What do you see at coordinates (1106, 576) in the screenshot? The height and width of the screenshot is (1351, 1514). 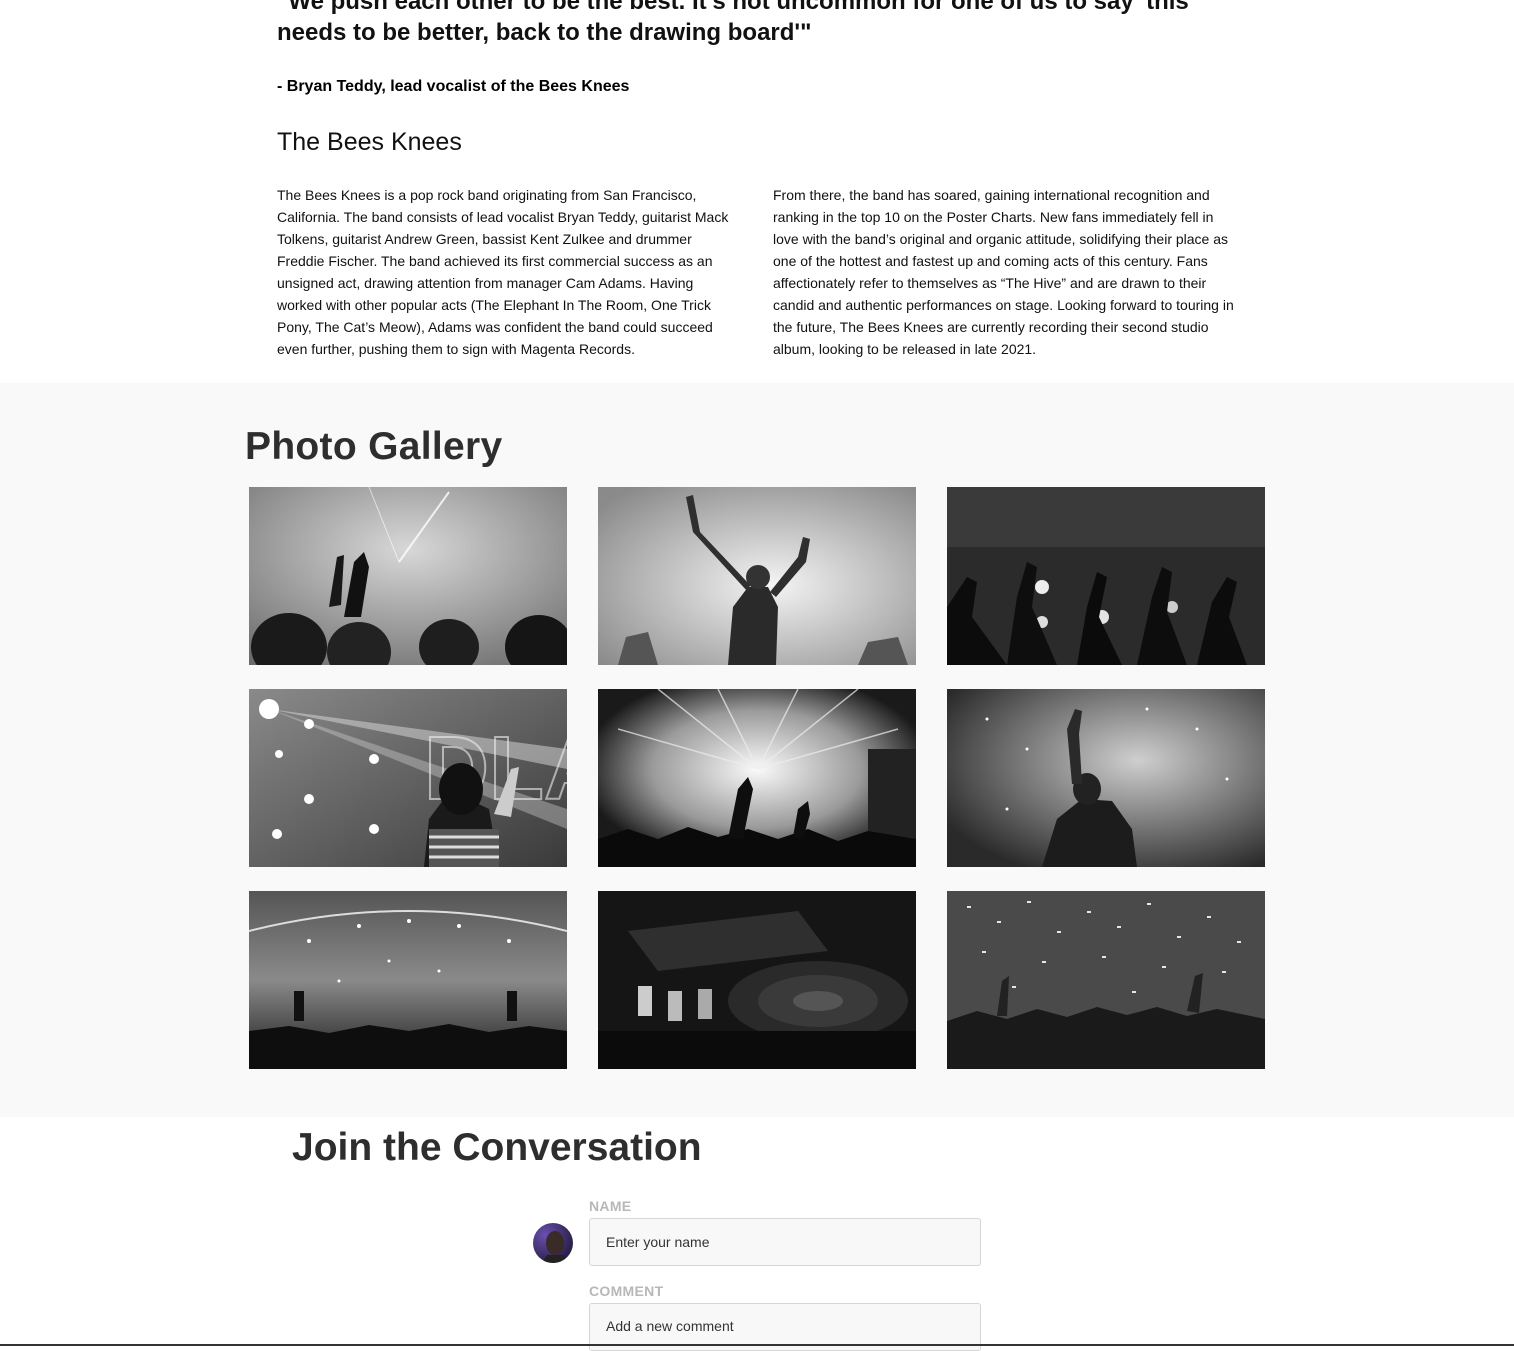 I see `silhouette-hands-stage-lights-photo` at bounding box center [1106, 576].